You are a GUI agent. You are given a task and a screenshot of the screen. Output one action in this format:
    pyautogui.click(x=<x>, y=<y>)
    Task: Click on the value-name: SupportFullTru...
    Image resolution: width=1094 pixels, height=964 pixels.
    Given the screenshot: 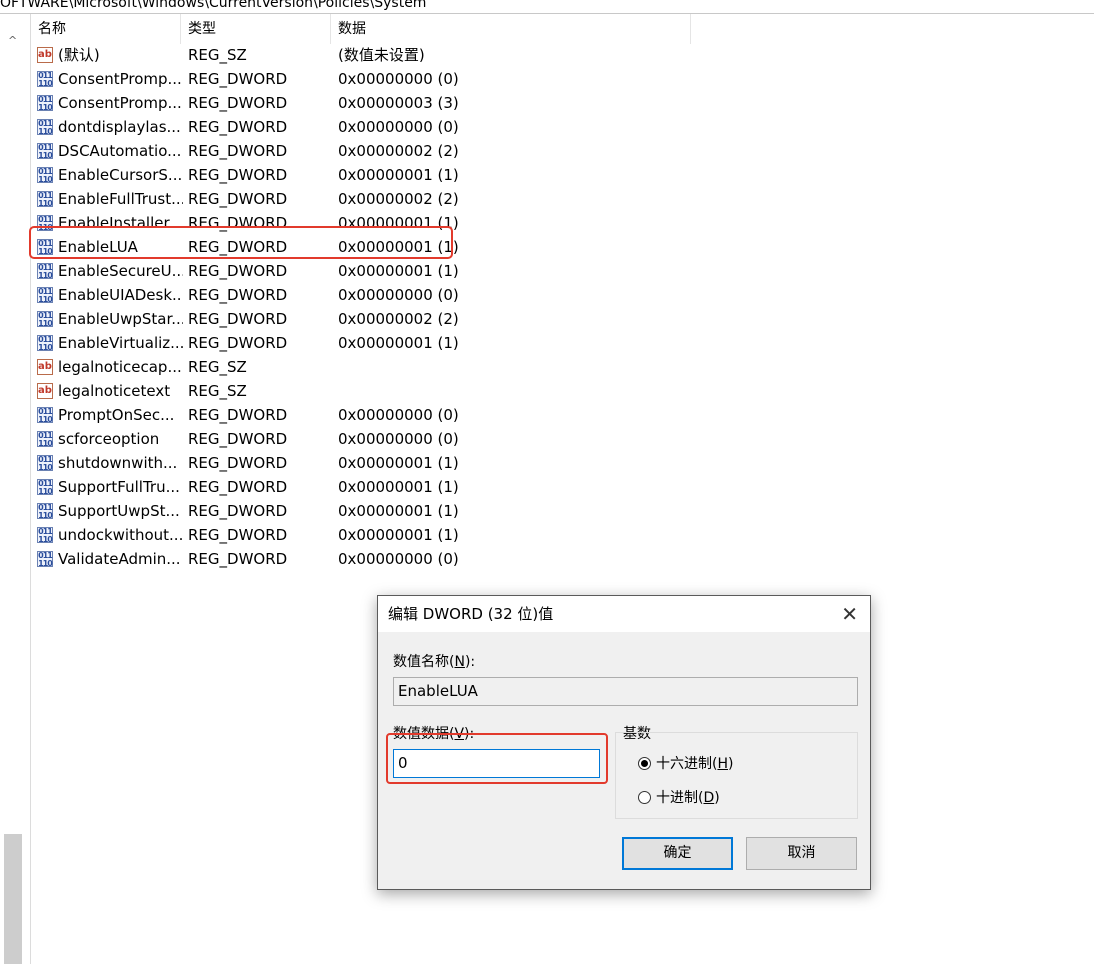 What is the action you would take?
    pyautogui.click(x=119, y=487)
    